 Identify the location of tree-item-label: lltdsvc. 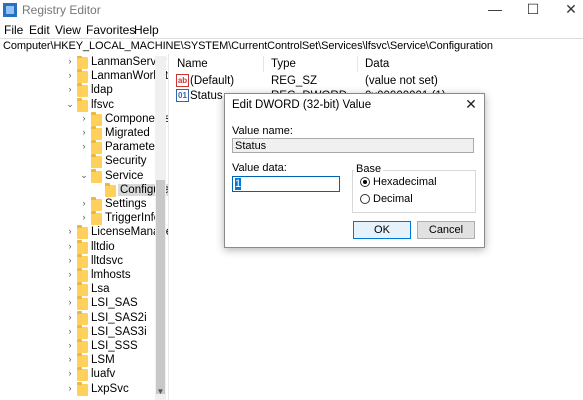
(107, 260).